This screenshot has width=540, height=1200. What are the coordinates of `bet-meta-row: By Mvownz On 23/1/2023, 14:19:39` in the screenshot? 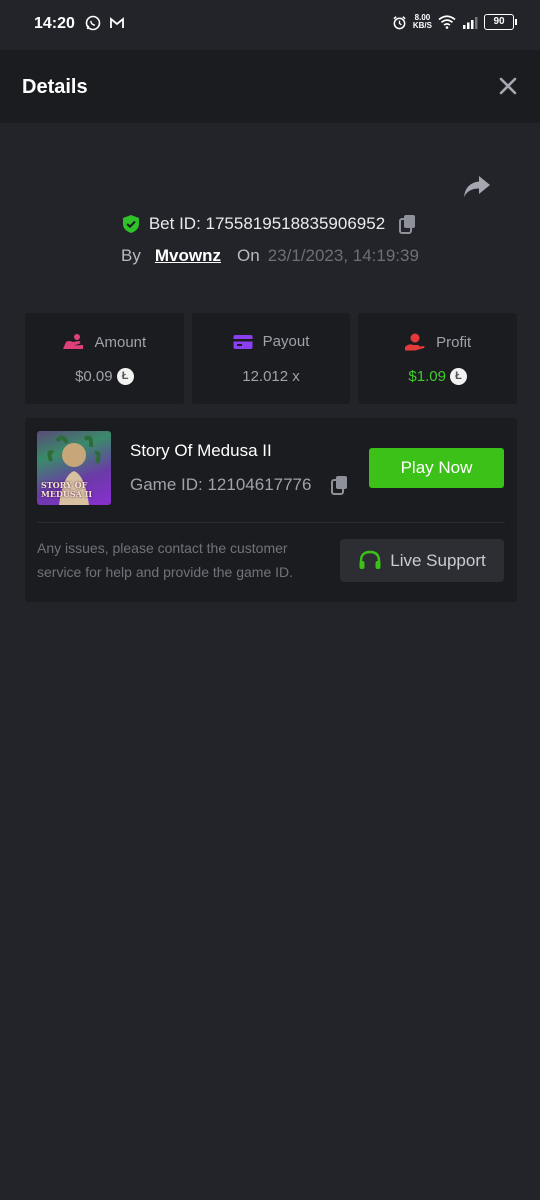 It's located at (270, 256).